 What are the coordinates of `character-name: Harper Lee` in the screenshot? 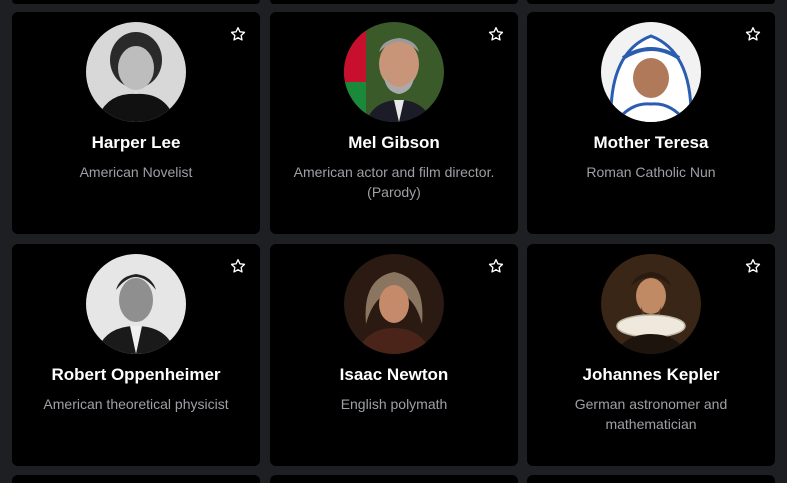 It's located at (136, 142).